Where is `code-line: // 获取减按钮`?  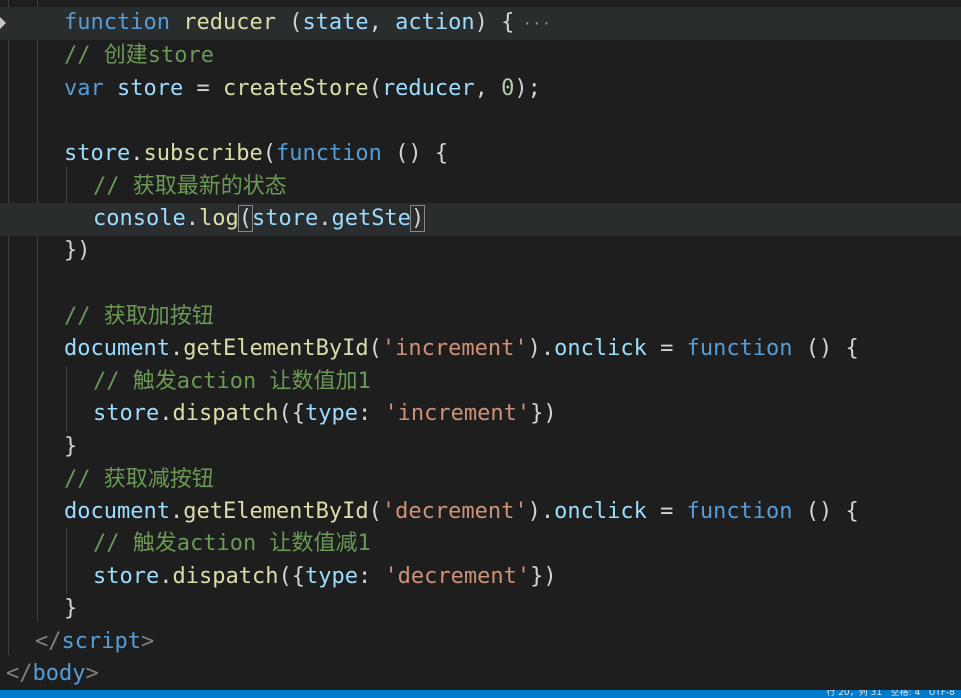
code-line: // 获取减按钮 is located at coordinates (480, 480).